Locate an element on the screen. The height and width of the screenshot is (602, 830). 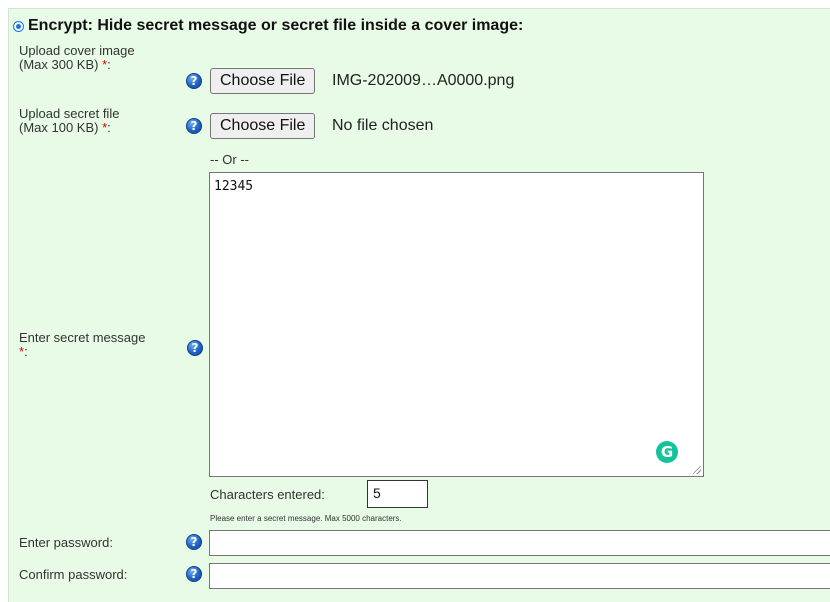
secret-file-file-name: No file chosen is located at coordinates (383, 125).